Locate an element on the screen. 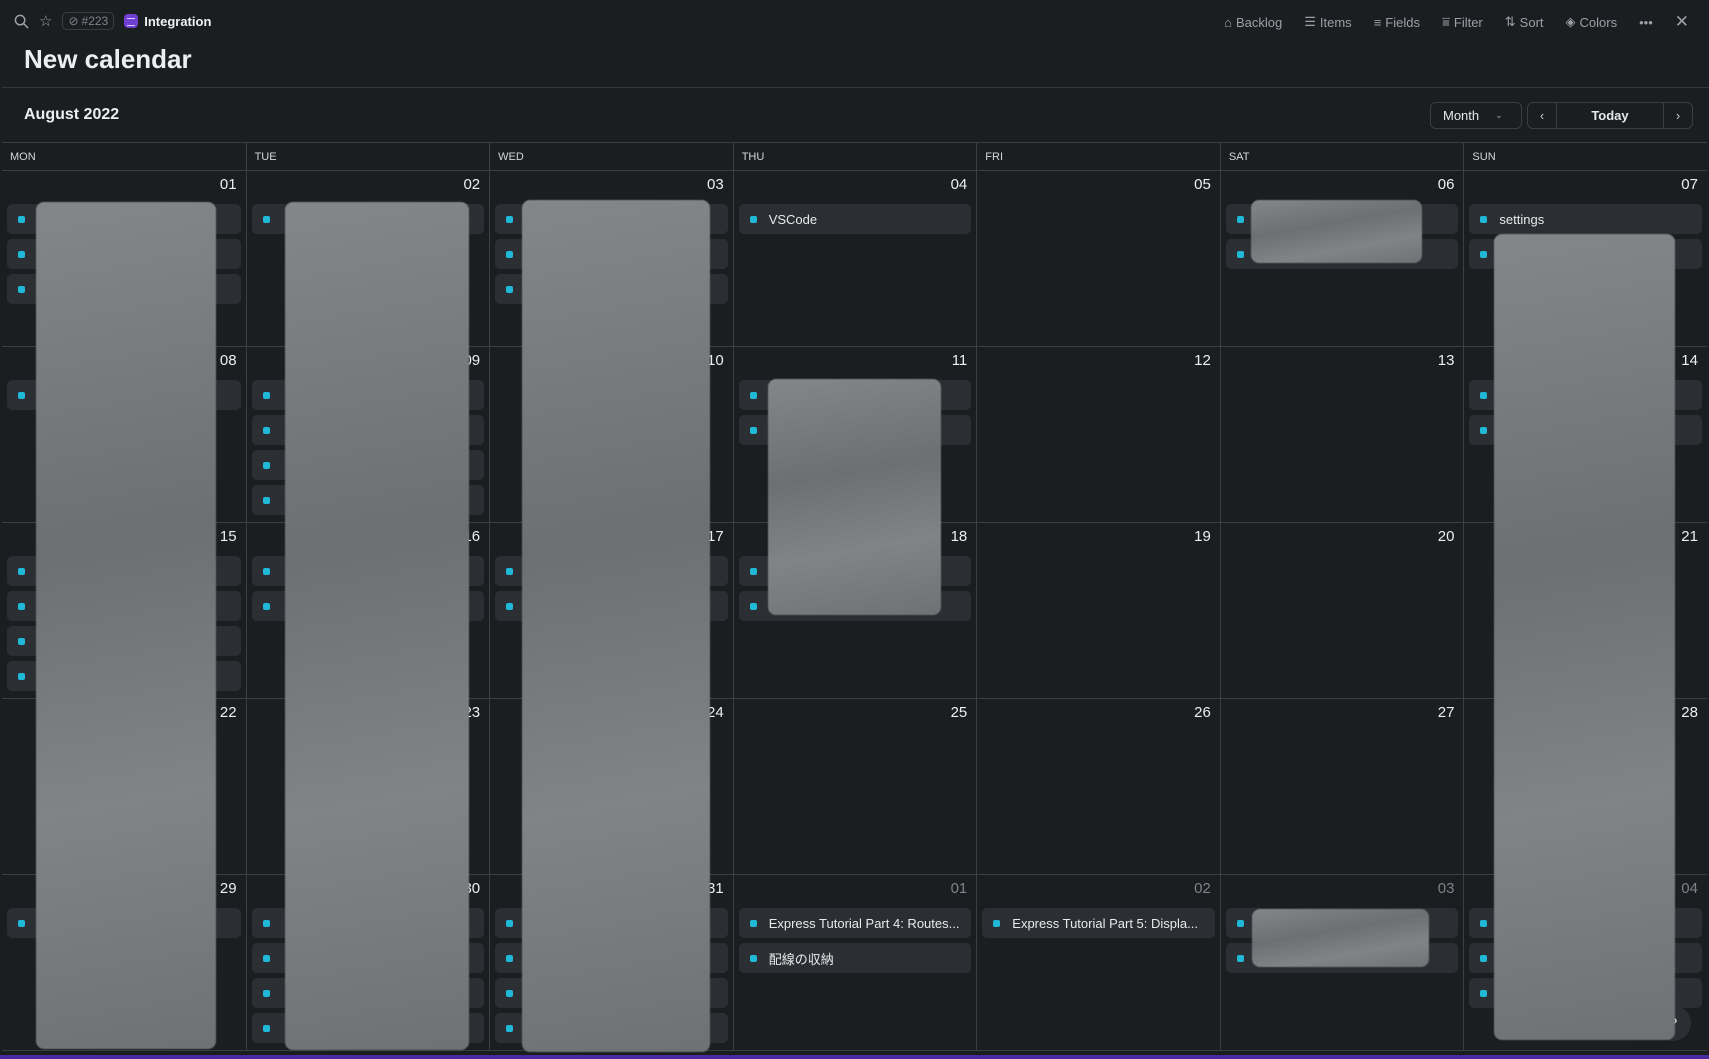 The height and width of the screenshot is (1059, 1709). project-name: Integration is located at coordinates (178, 21).